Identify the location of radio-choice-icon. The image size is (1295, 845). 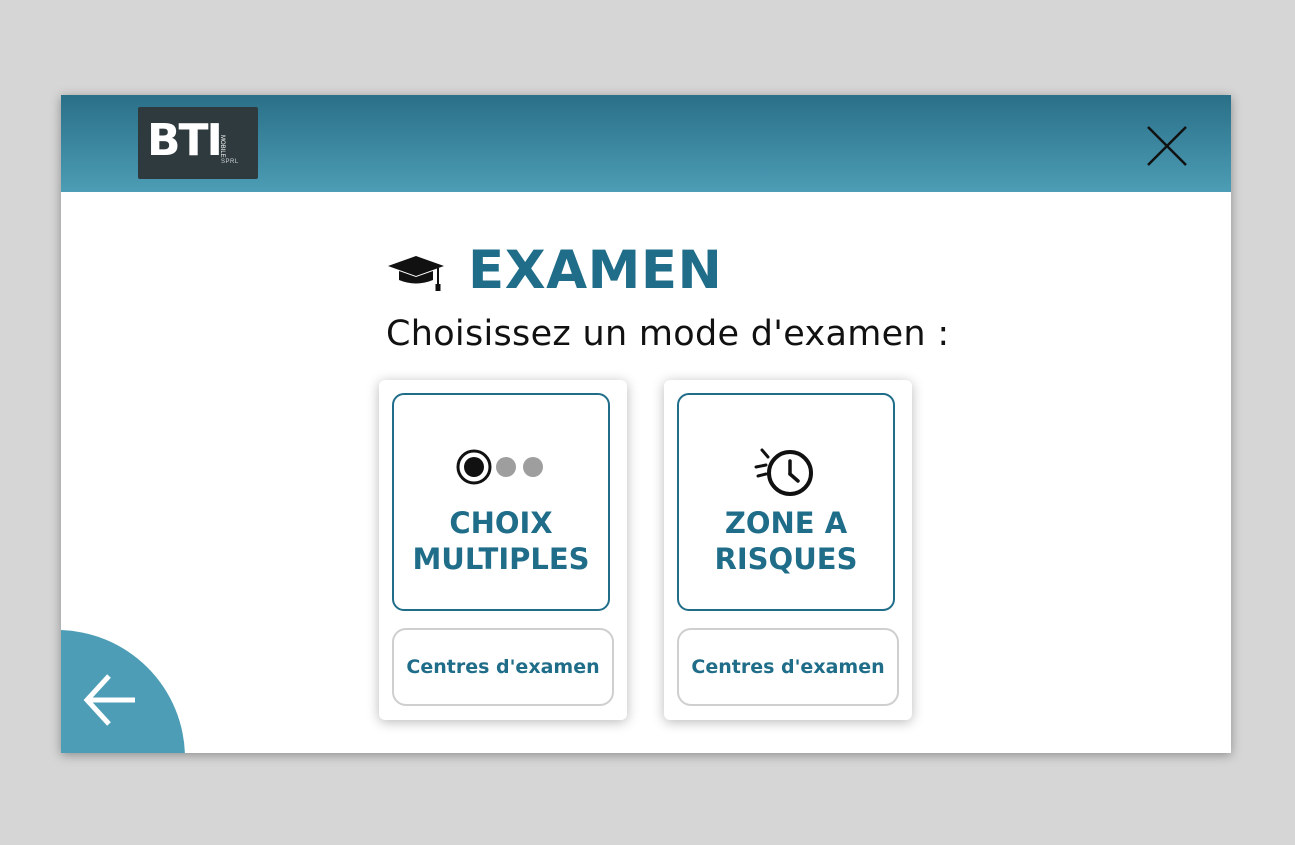
(499, 467).